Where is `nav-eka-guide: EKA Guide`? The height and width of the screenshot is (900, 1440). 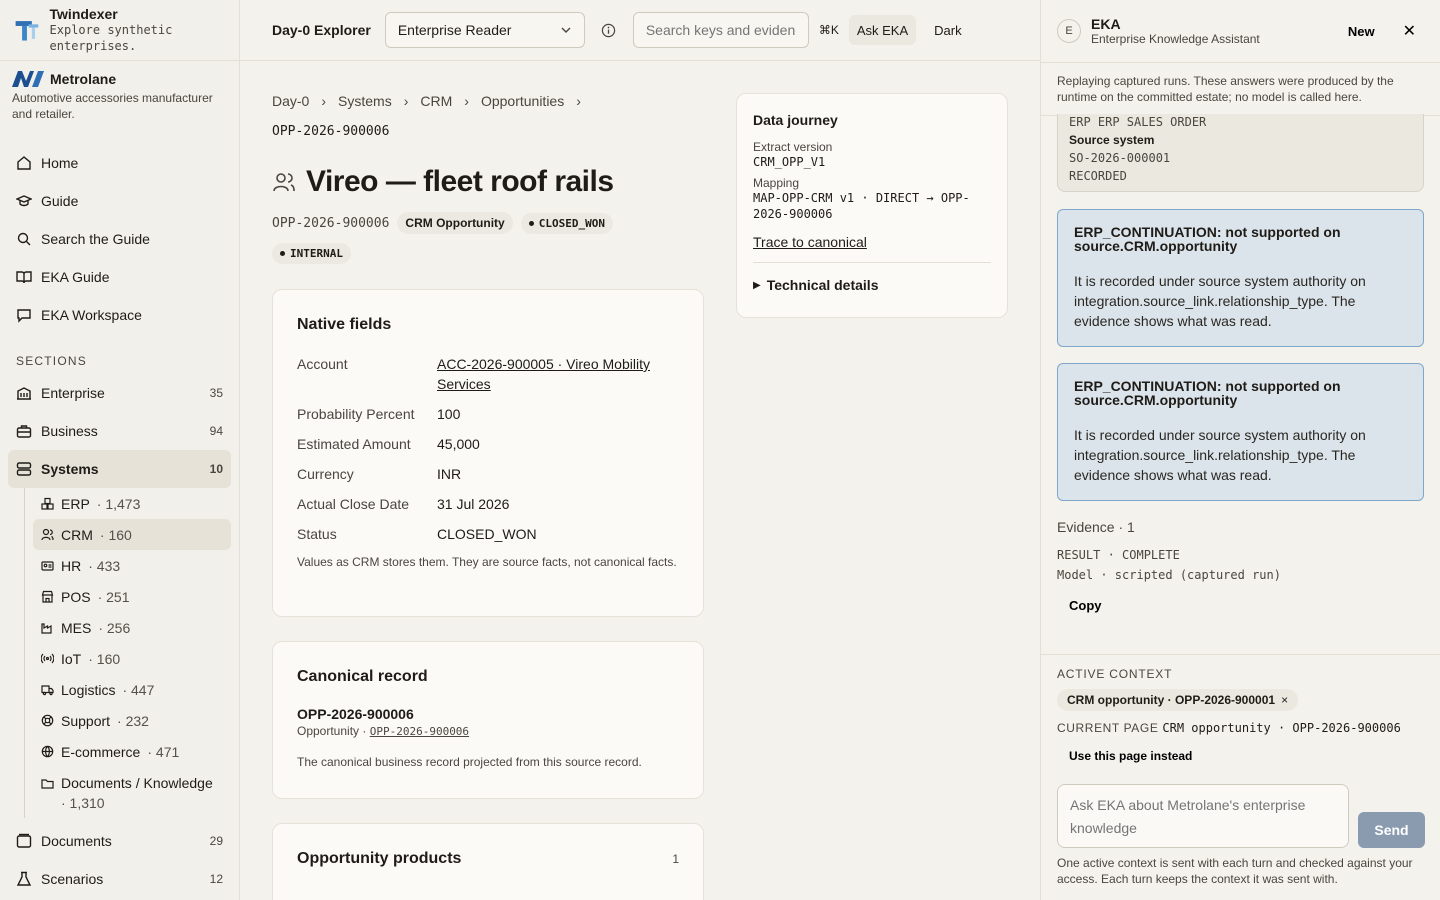
nav-eka-guide: EKA Guide is located at coordinates (119, 277).